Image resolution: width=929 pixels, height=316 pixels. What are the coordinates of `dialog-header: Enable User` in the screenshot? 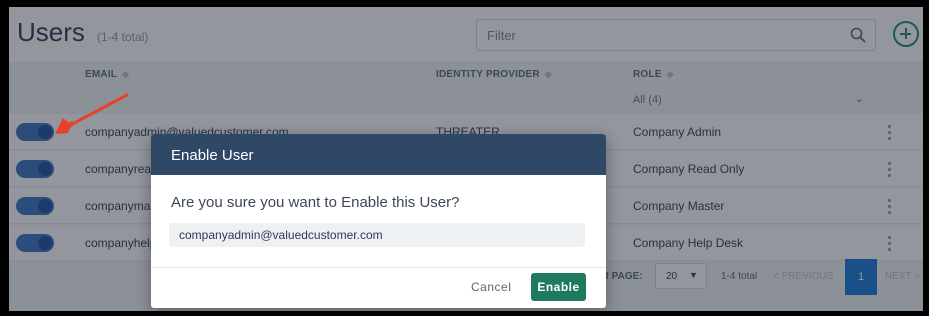 It's located at (378, 154).